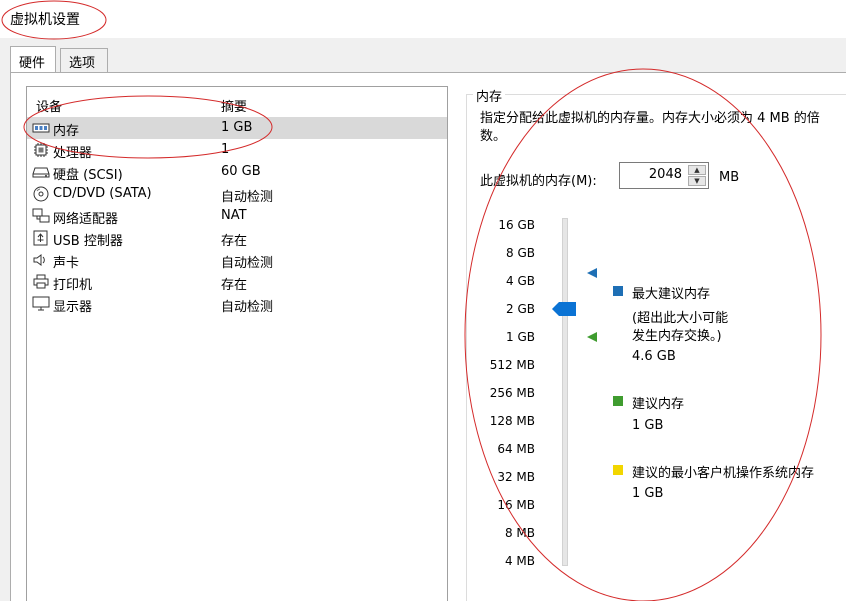  Describe the element at coordinates (41, 303) in the screenshot. I see `monitor-icon` at that location.